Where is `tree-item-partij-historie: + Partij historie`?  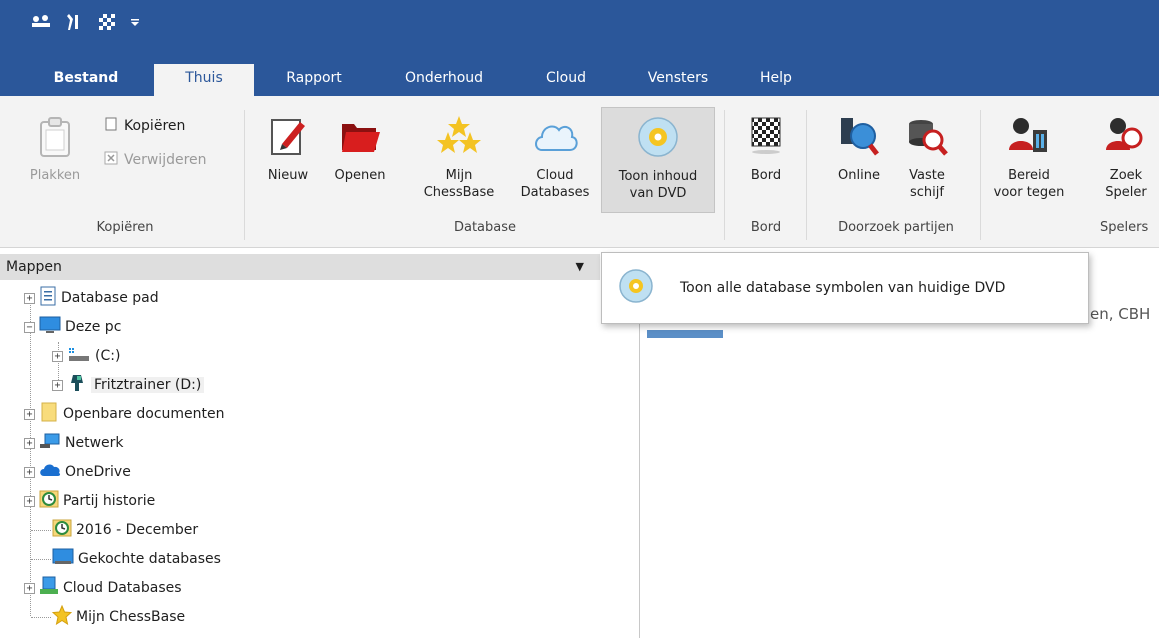
tree-item-partij-historie: + Partij historie is located at coordinates (89, 501).